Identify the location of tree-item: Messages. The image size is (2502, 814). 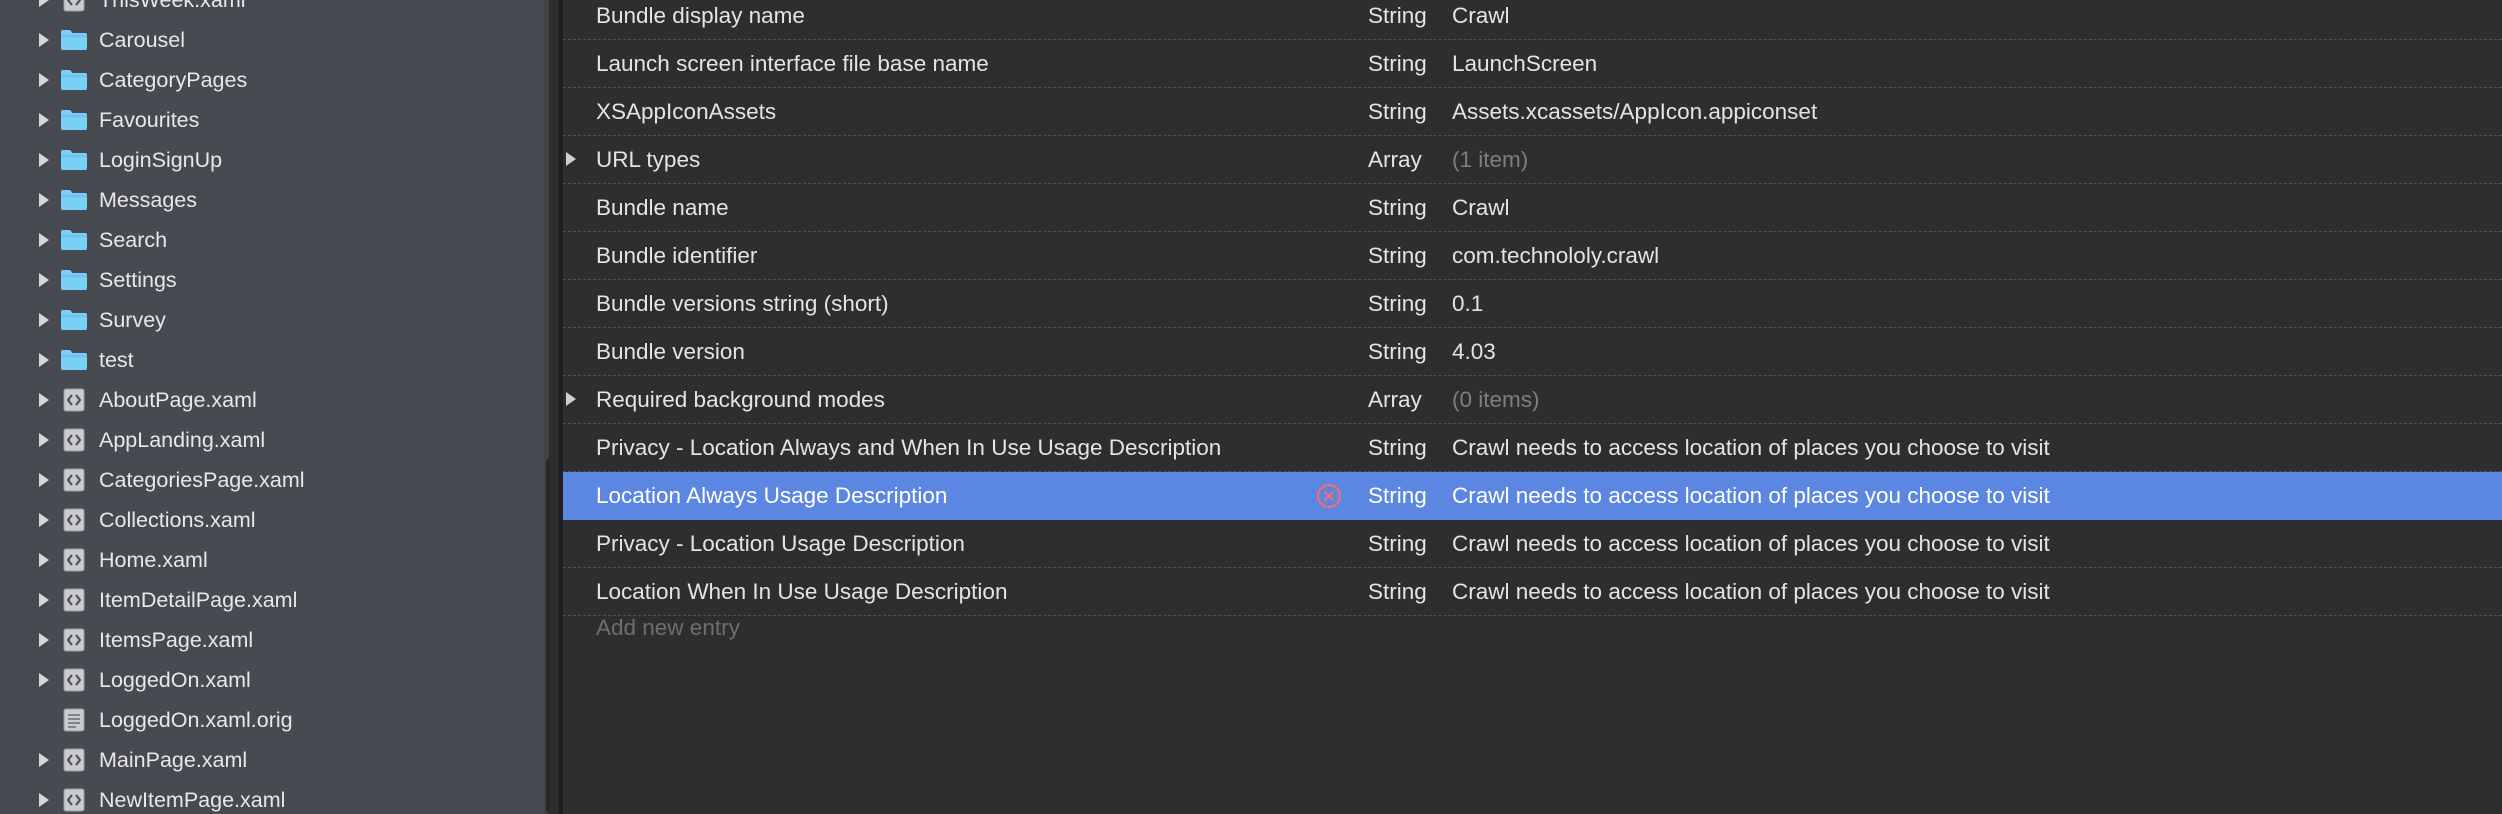
(274, 200).